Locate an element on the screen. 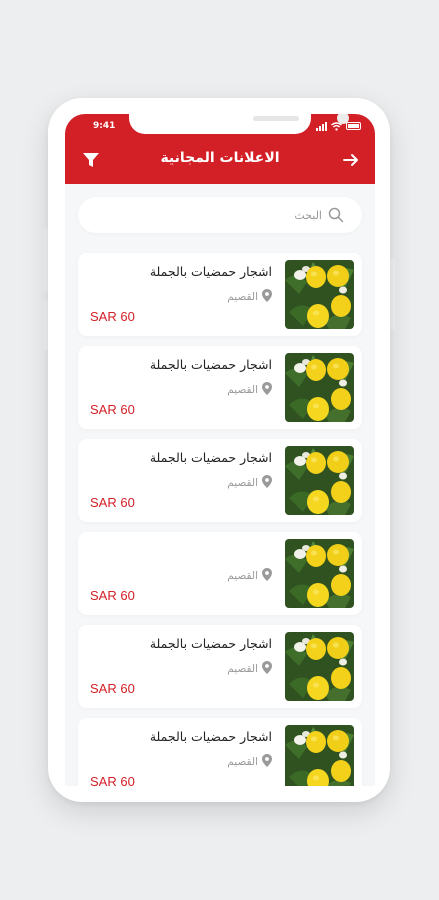  battery-icon is located at coordinates (353, 126).